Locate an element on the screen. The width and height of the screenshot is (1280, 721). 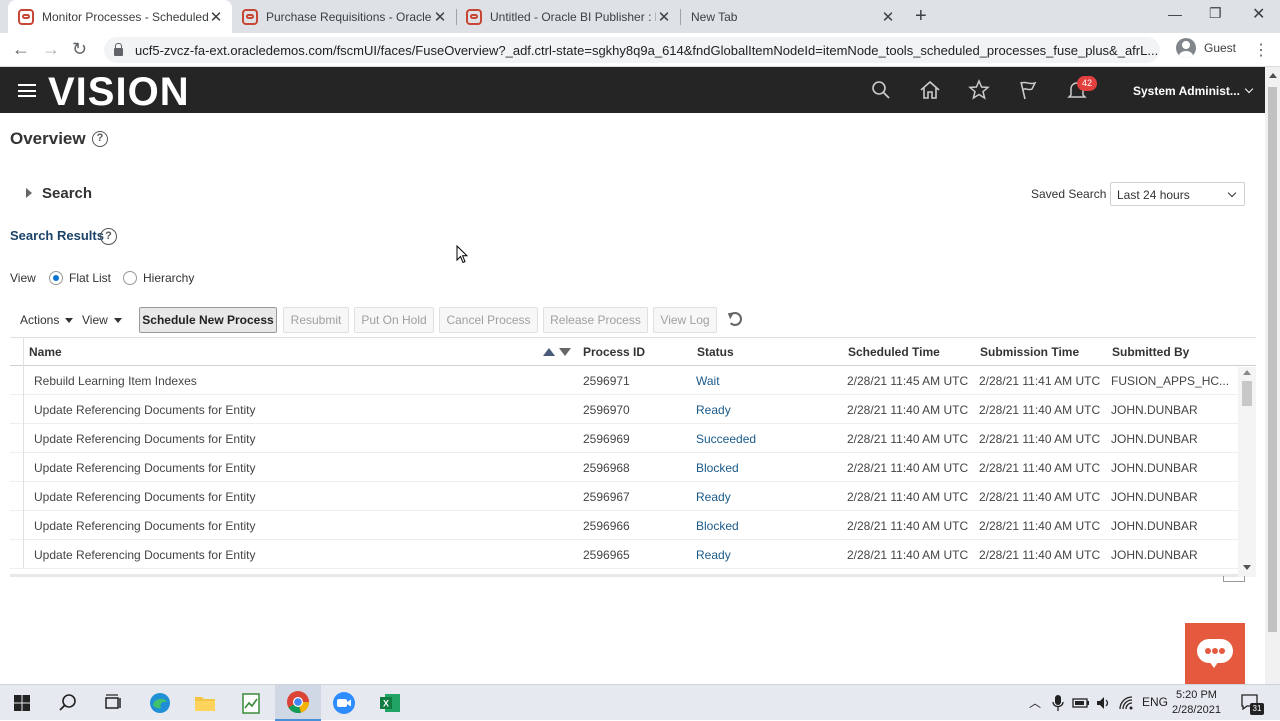
cancel-process-button: Cancel Process is located at coordinates (488, 320).